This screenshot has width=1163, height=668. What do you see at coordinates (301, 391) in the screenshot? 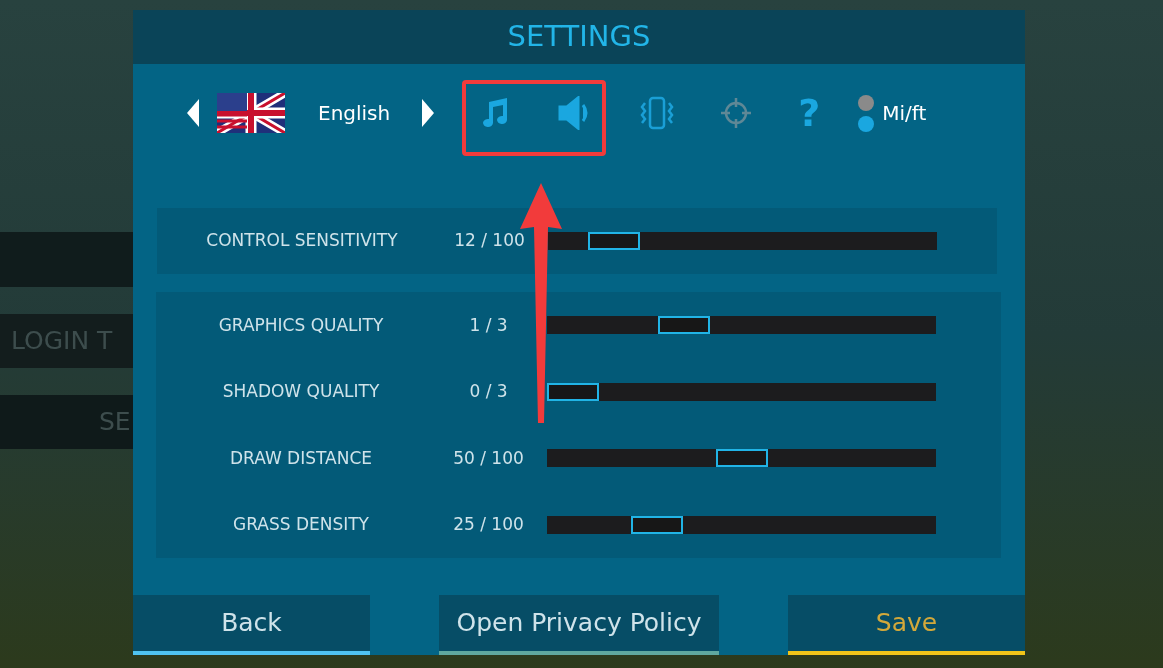
I see `setting-label: SHADOW QUALITY` at bounding box center [301, 391].